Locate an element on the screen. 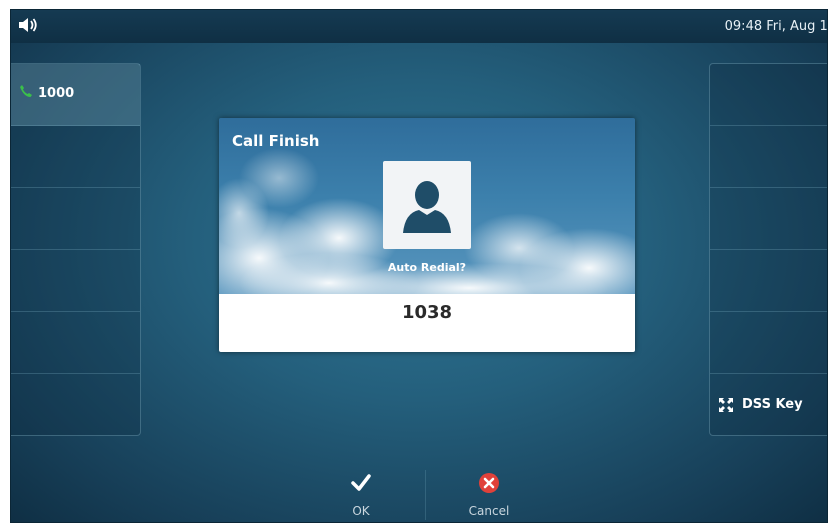 This screenshot has height=523, width=830. contact-silhouette-icon is located at coordinates (427, 207).